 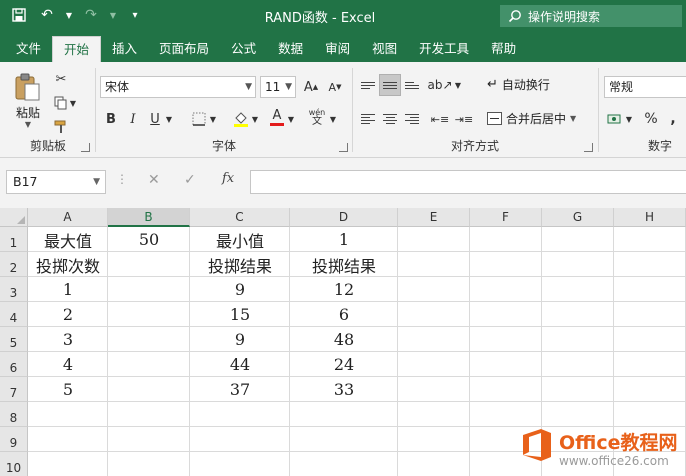 What do you see at coordinates (68, 314) in the screenshot?
I see `cell-a4: 2` at bounding box center [68, 314].